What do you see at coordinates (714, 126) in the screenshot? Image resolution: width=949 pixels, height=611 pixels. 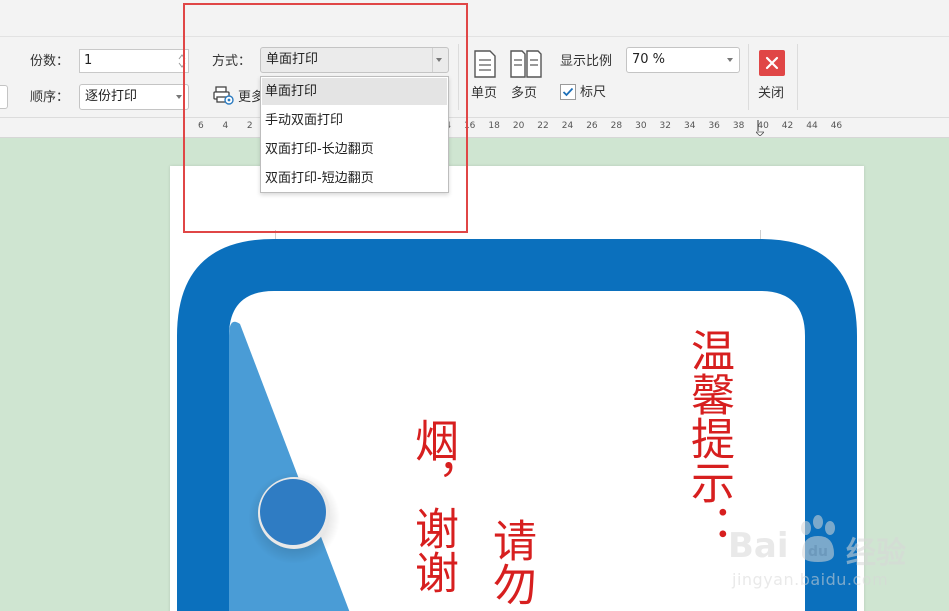 I see `ruler-tick-label: 36` at bounding box center [714, 126].